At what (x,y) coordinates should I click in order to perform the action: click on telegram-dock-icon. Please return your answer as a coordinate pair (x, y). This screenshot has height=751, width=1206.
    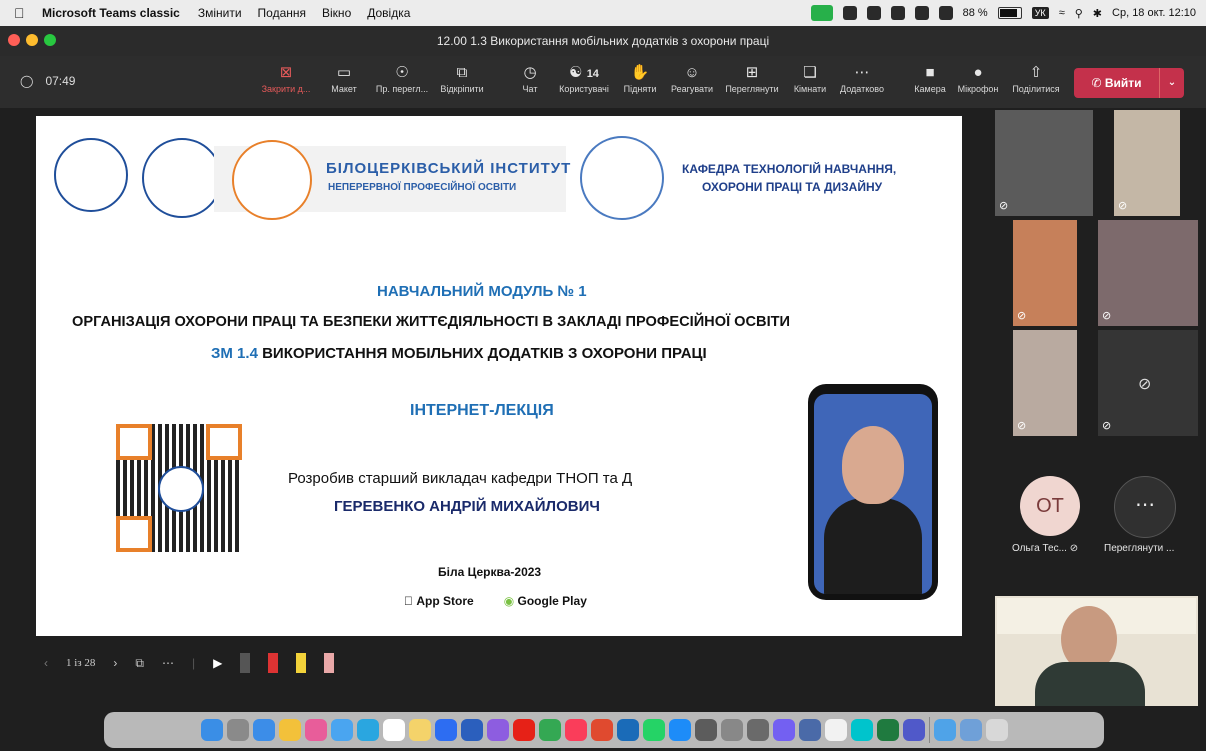
    Looking at the image, I should click on (367, 730).